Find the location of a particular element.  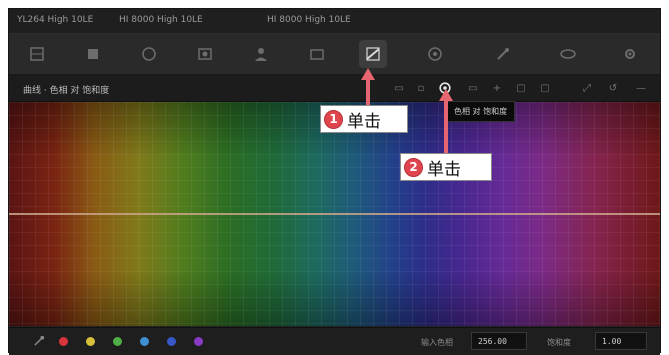

shape-icon is located at coordinates (568, 54).